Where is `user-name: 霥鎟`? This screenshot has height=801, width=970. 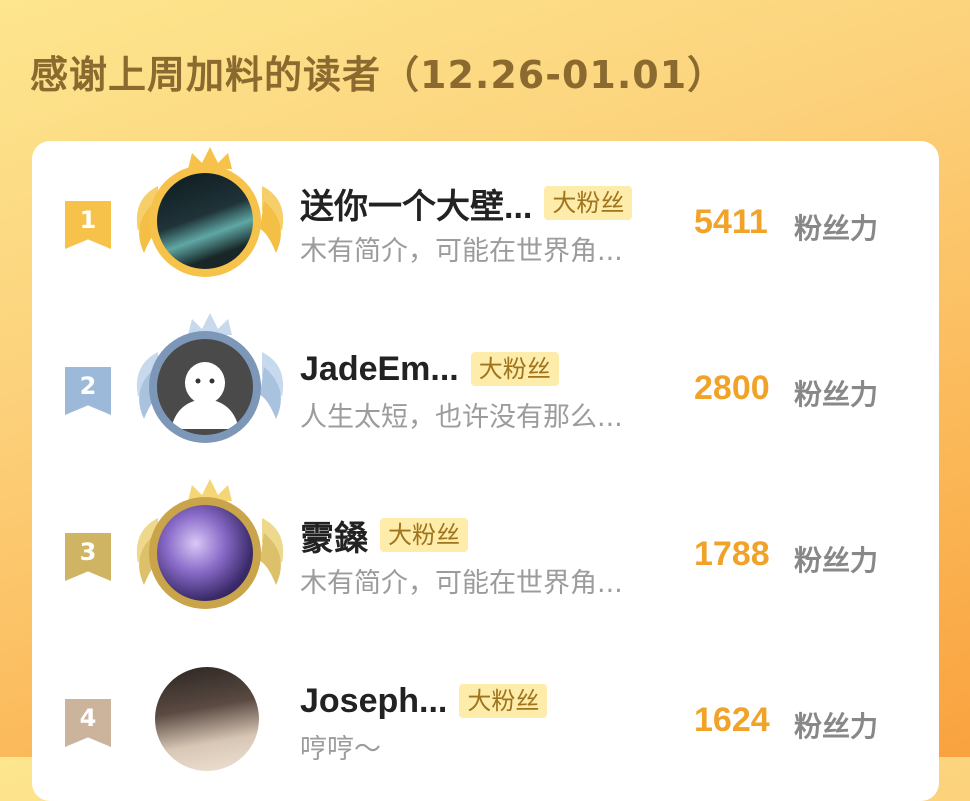 user-name: 霥鎟 is located at coordinates (334, 535).